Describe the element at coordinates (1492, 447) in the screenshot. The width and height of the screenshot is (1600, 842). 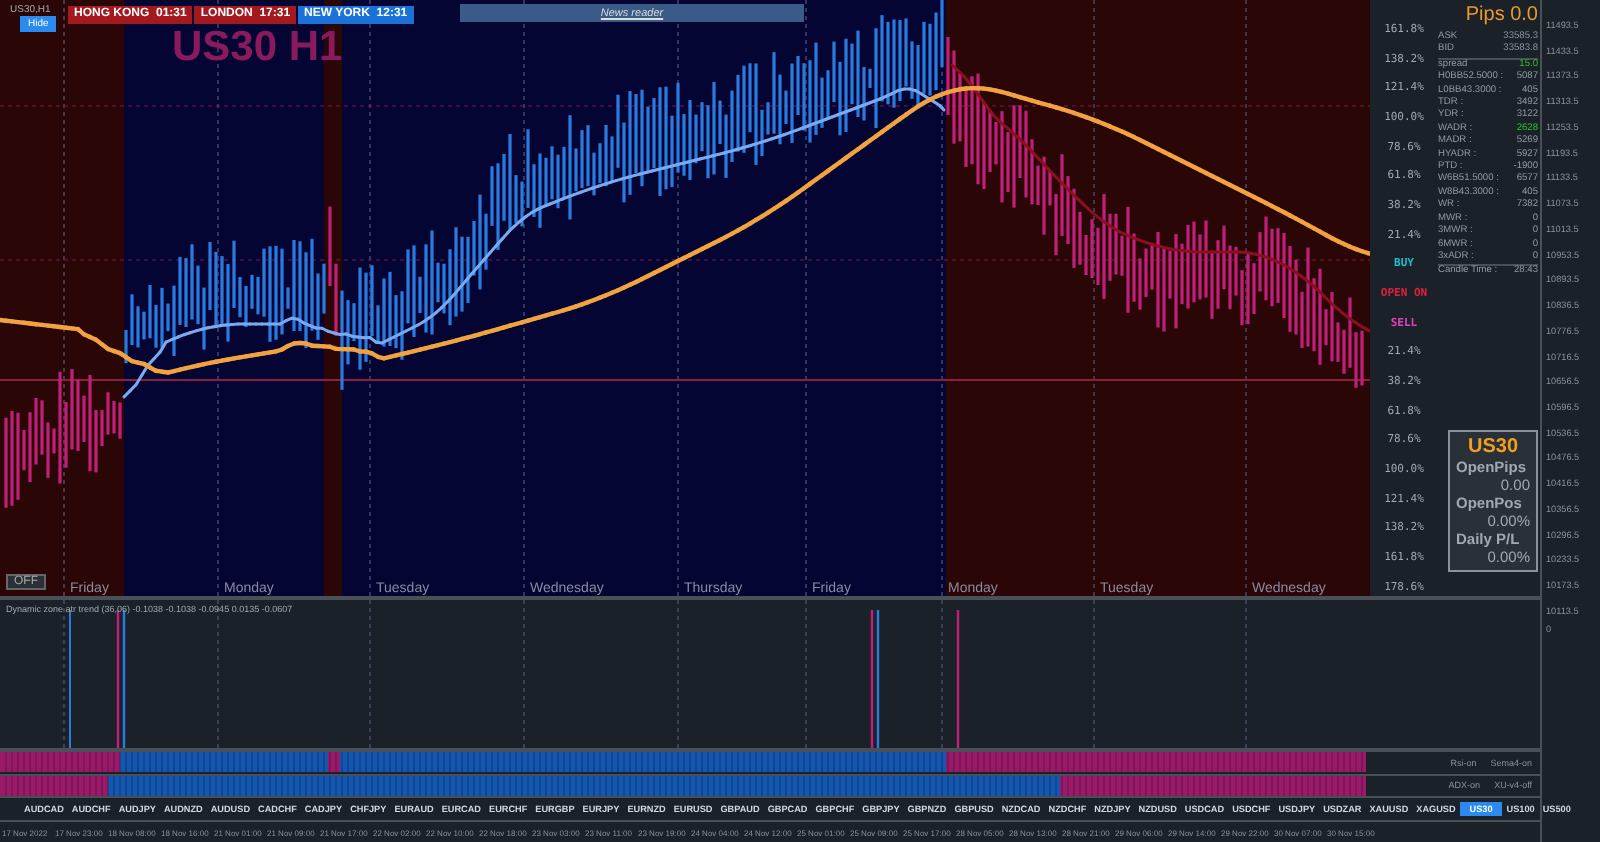
I see `card-symbol: US30` at that location.